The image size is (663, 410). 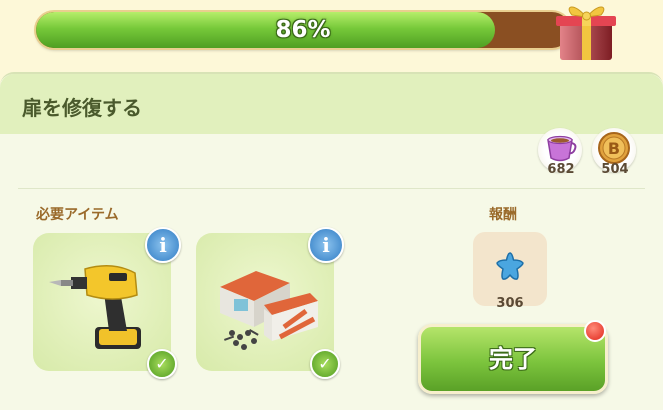 What do you see at coordinates (586, 31) in the screenshot?
I see `gift-box-icon` at bounding box center [586, 31].